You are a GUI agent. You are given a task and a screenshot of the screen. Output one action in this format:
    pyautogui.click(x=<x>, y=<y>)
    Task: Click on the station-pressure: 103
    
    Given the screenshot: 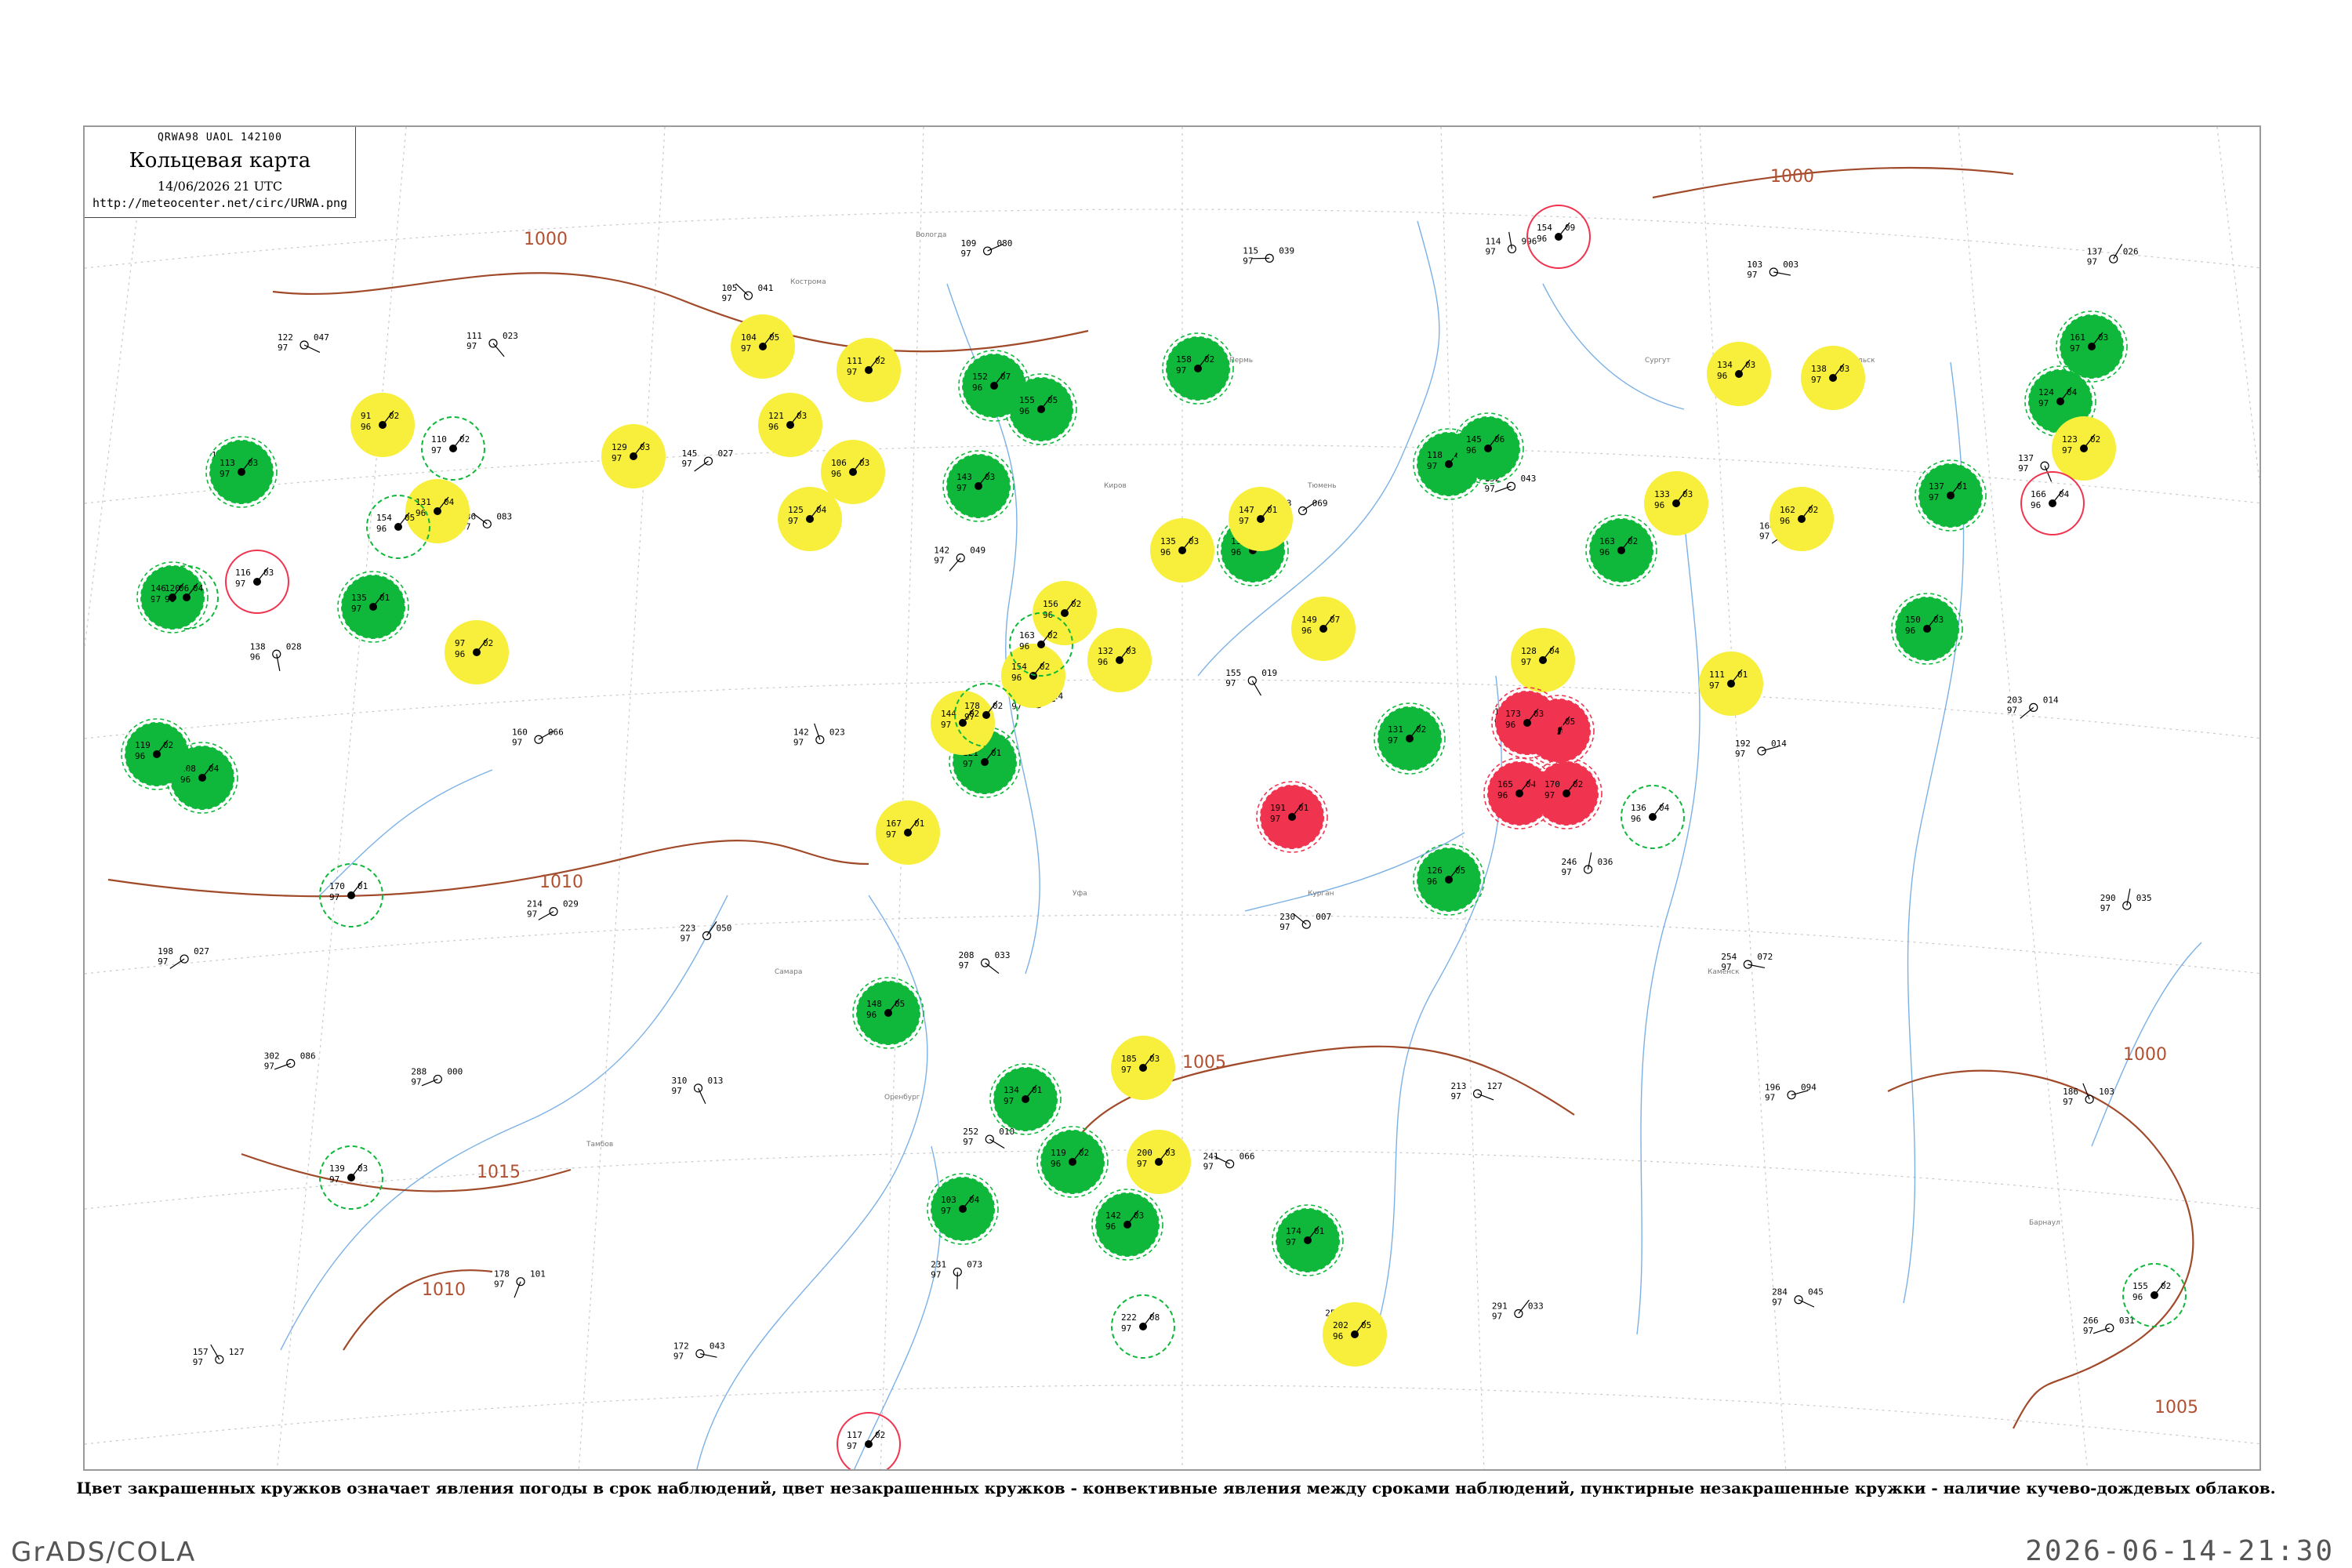 What is the action you would take?
    pyautogui.click(x=2106, y=1092)
    